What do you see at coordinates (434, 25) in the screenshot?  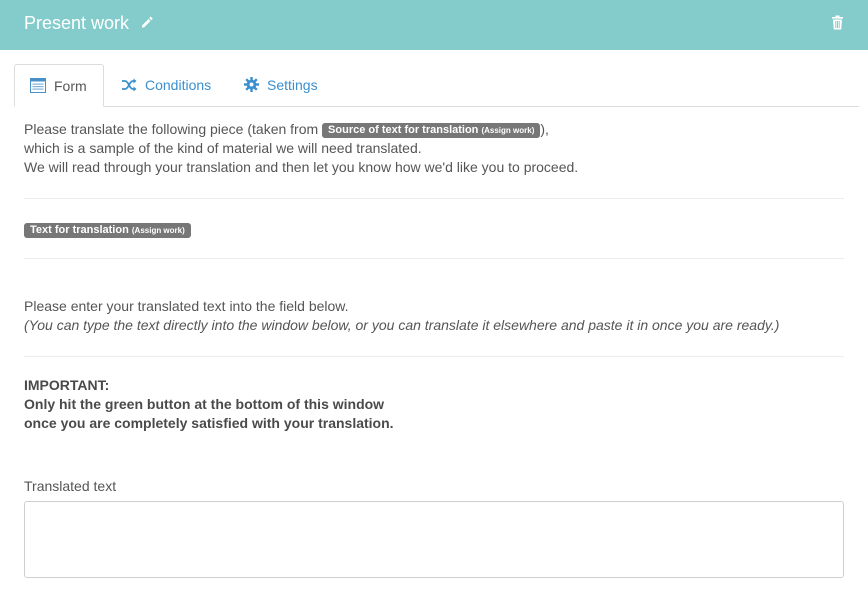 I see `page-header: Present work` at bounding box center [434, 25].